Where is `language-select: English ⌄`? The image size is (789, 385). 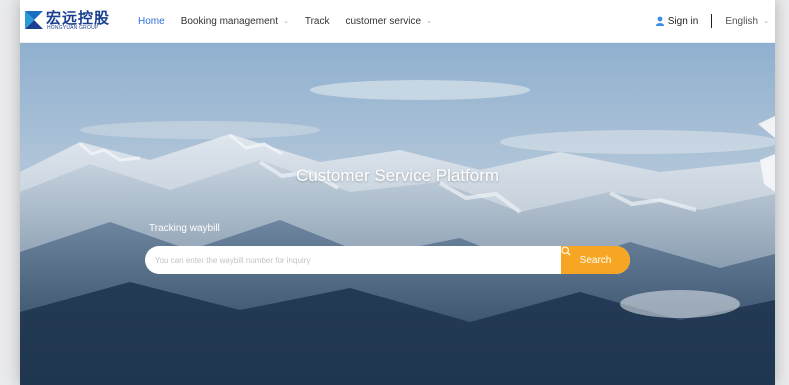 language-select: English ⌄ is located at coordinates (747, 21).